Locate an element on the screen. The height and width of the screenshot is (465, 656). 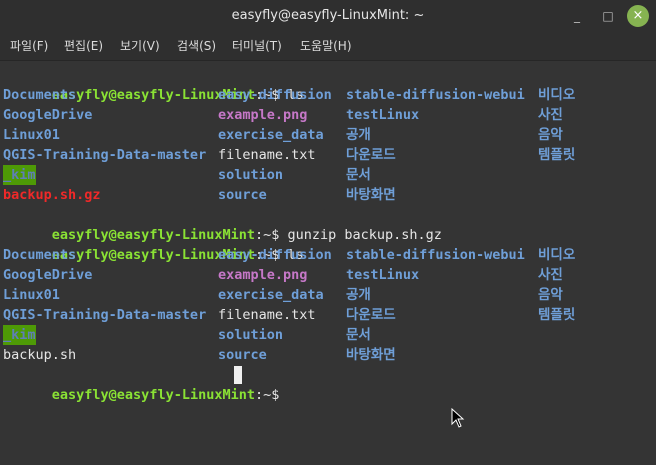
ls-entry: backup.sh is located at coordinates (40, 355).